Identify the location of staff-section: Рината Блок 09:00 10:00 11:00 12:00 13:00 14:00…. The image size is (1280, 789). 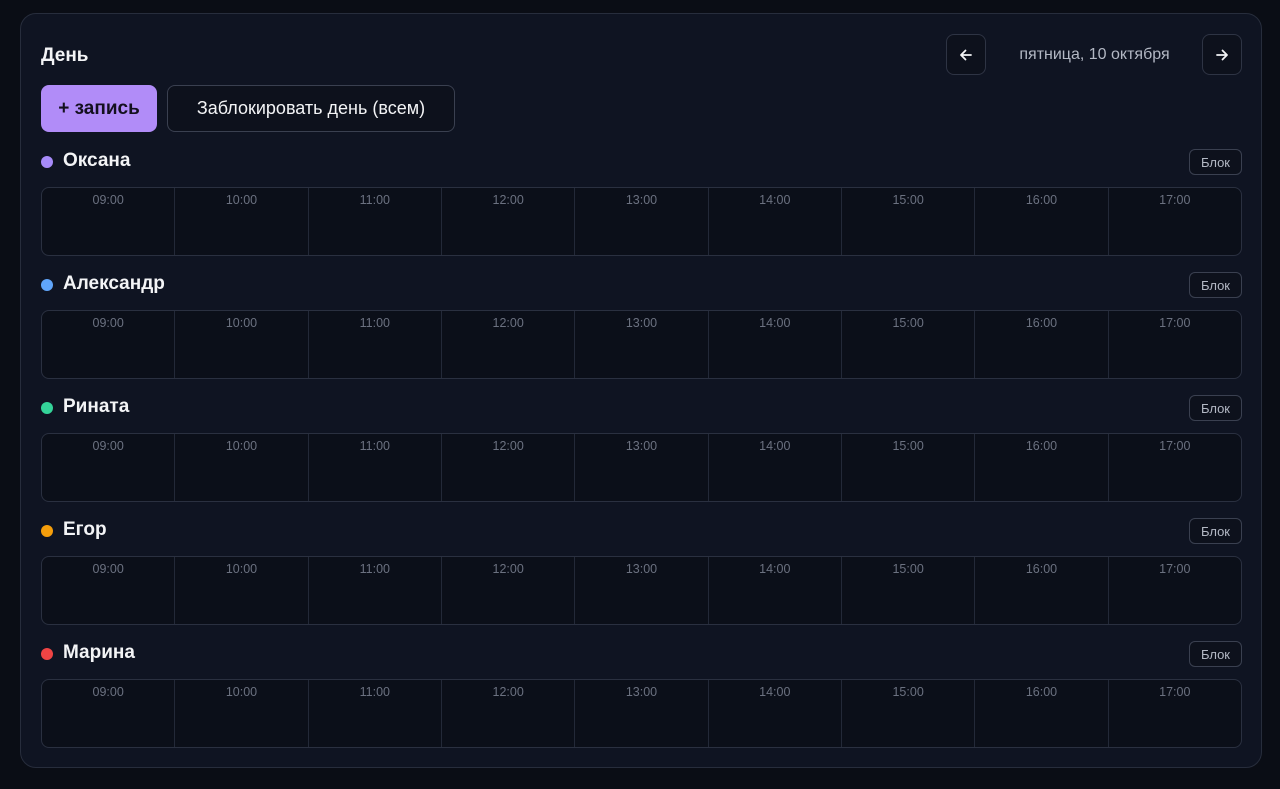
(641, 455).